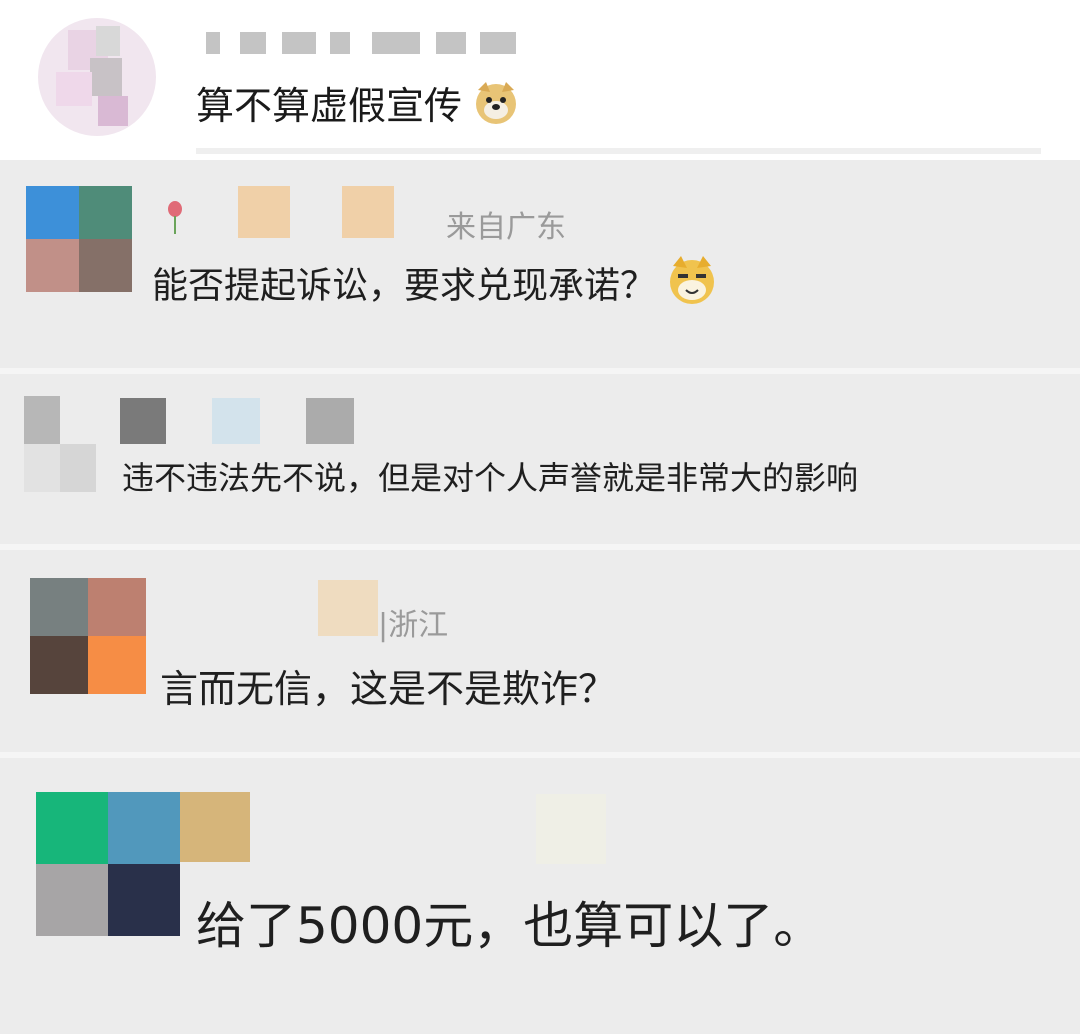  Describe the element at coordinates (692, 287) in the screenshot. I see `doge-cat-icon` at that location.